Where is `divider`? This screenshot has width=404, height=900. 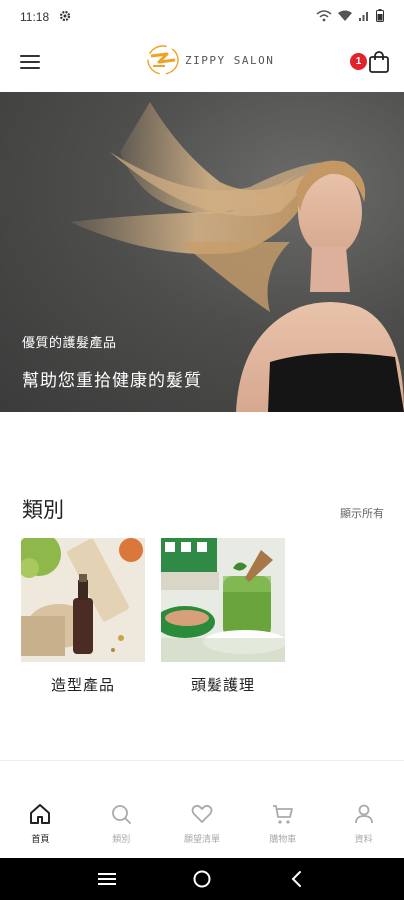
divider is located at coordinates (202, 760).